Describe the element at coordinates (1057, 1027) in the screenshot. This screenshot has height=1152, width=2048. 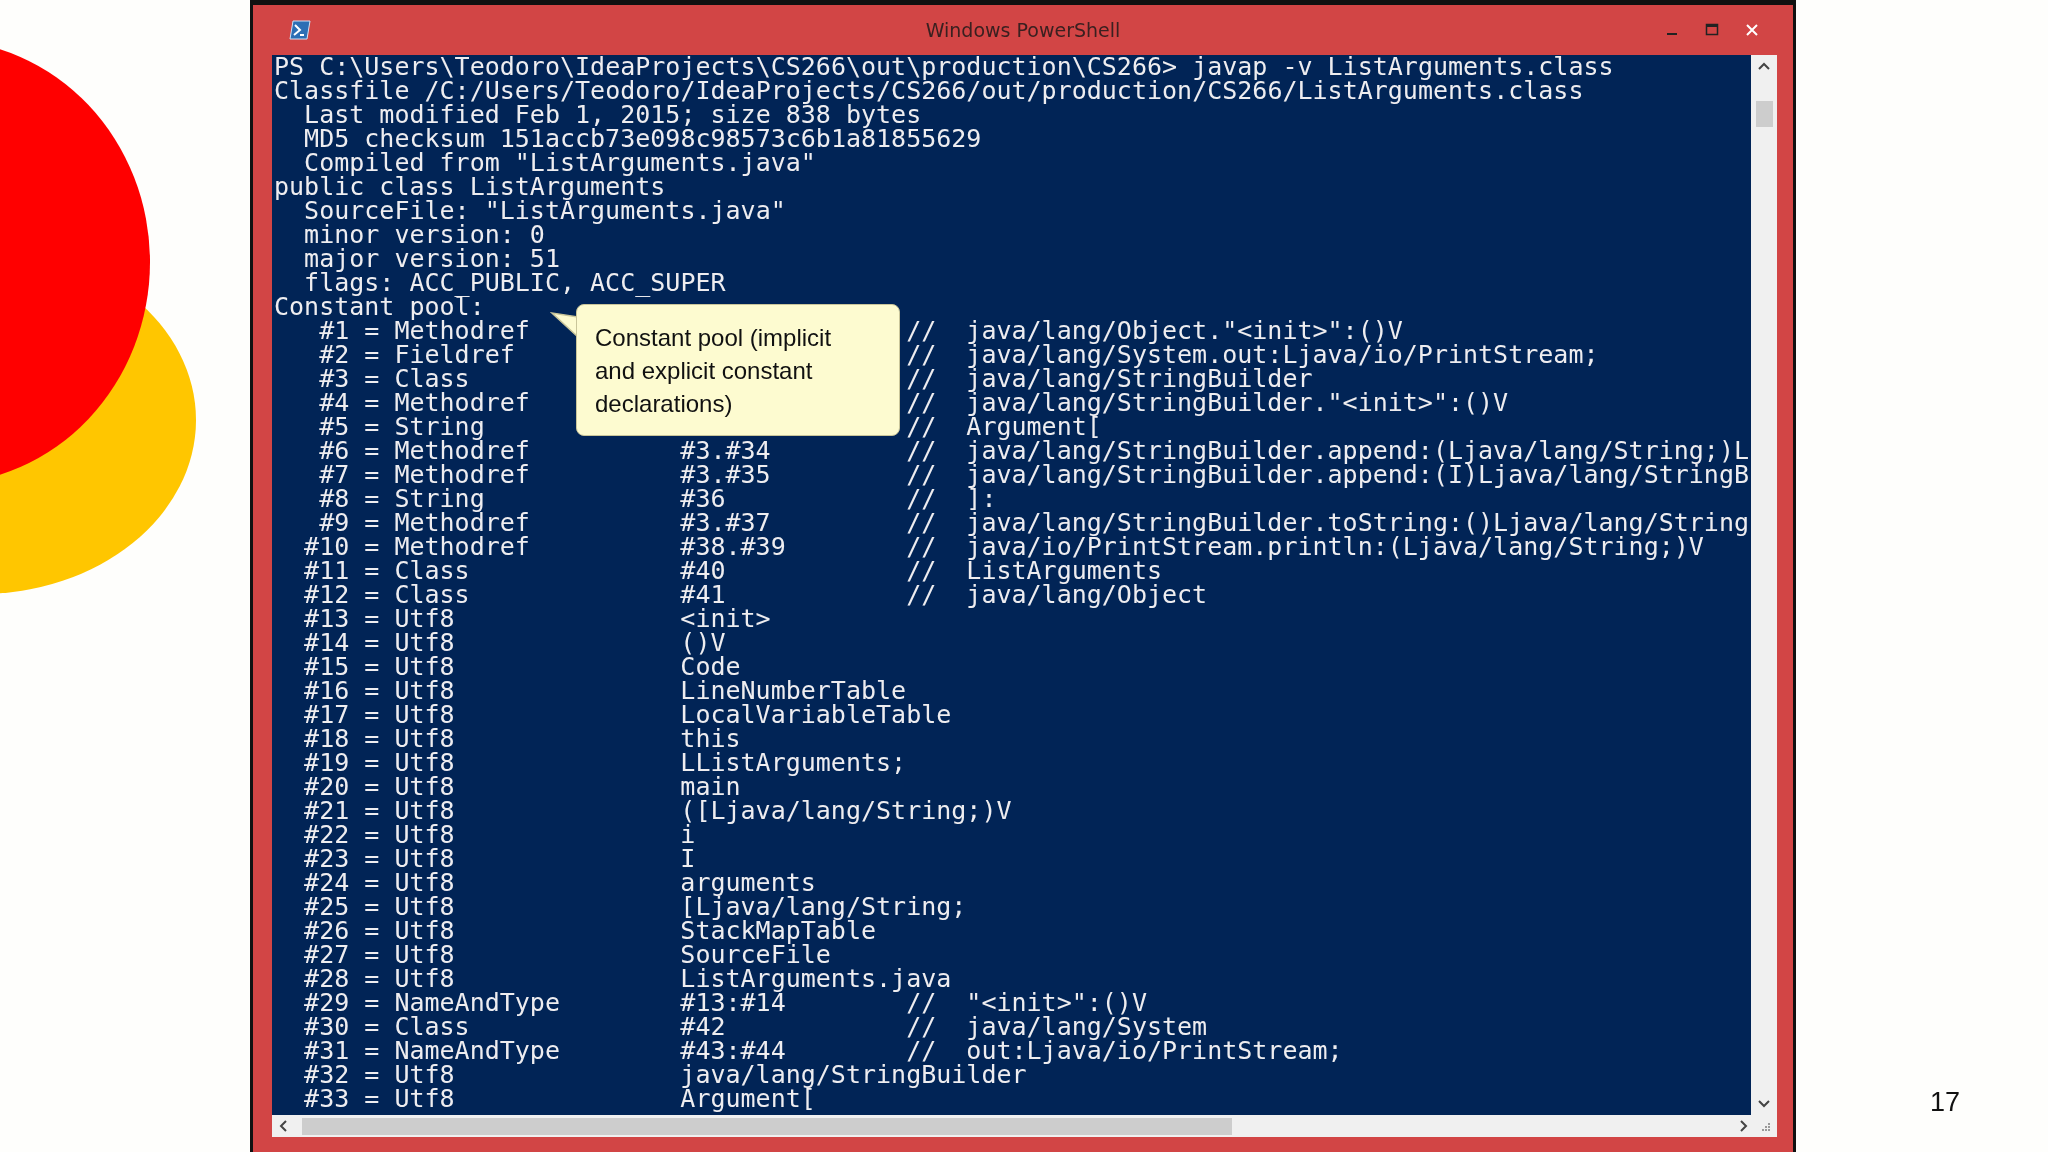
I see `pool-comment: // java/lang/System` at that location.